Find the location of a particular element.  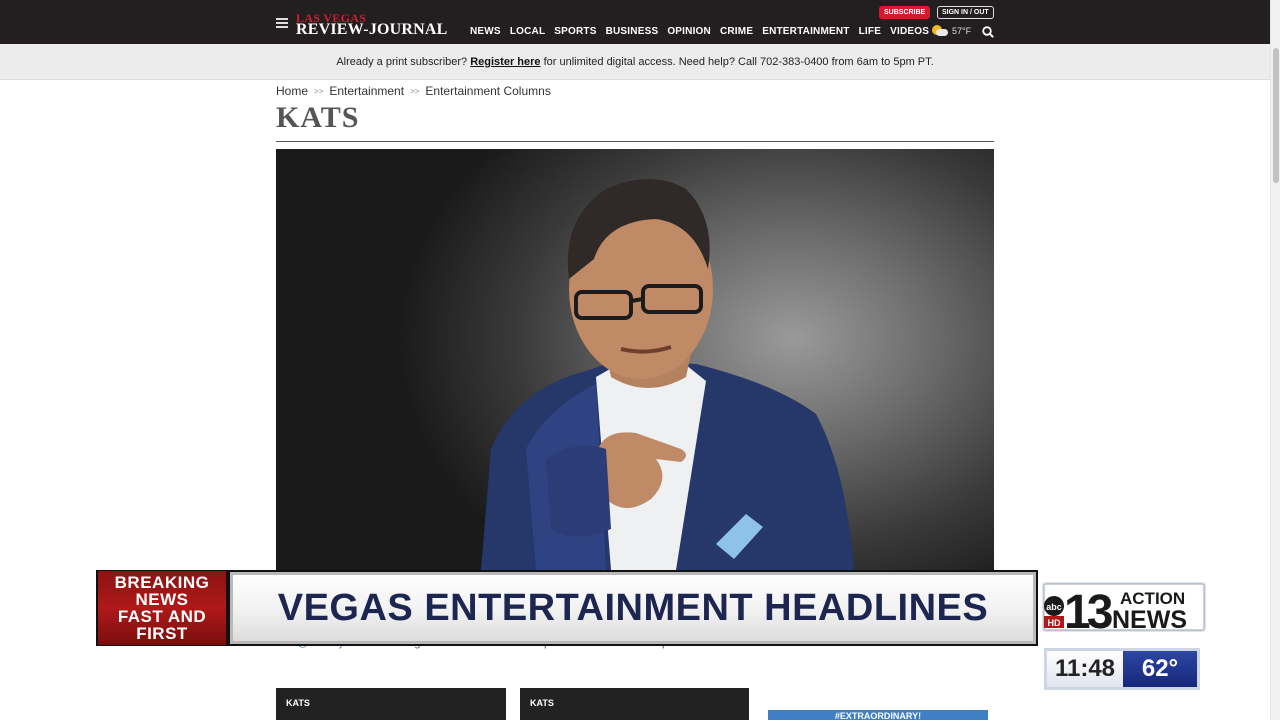

abc13-action-news-logo: abc HD 13 ACTION NEWS is located at coordinates (1124, 607).